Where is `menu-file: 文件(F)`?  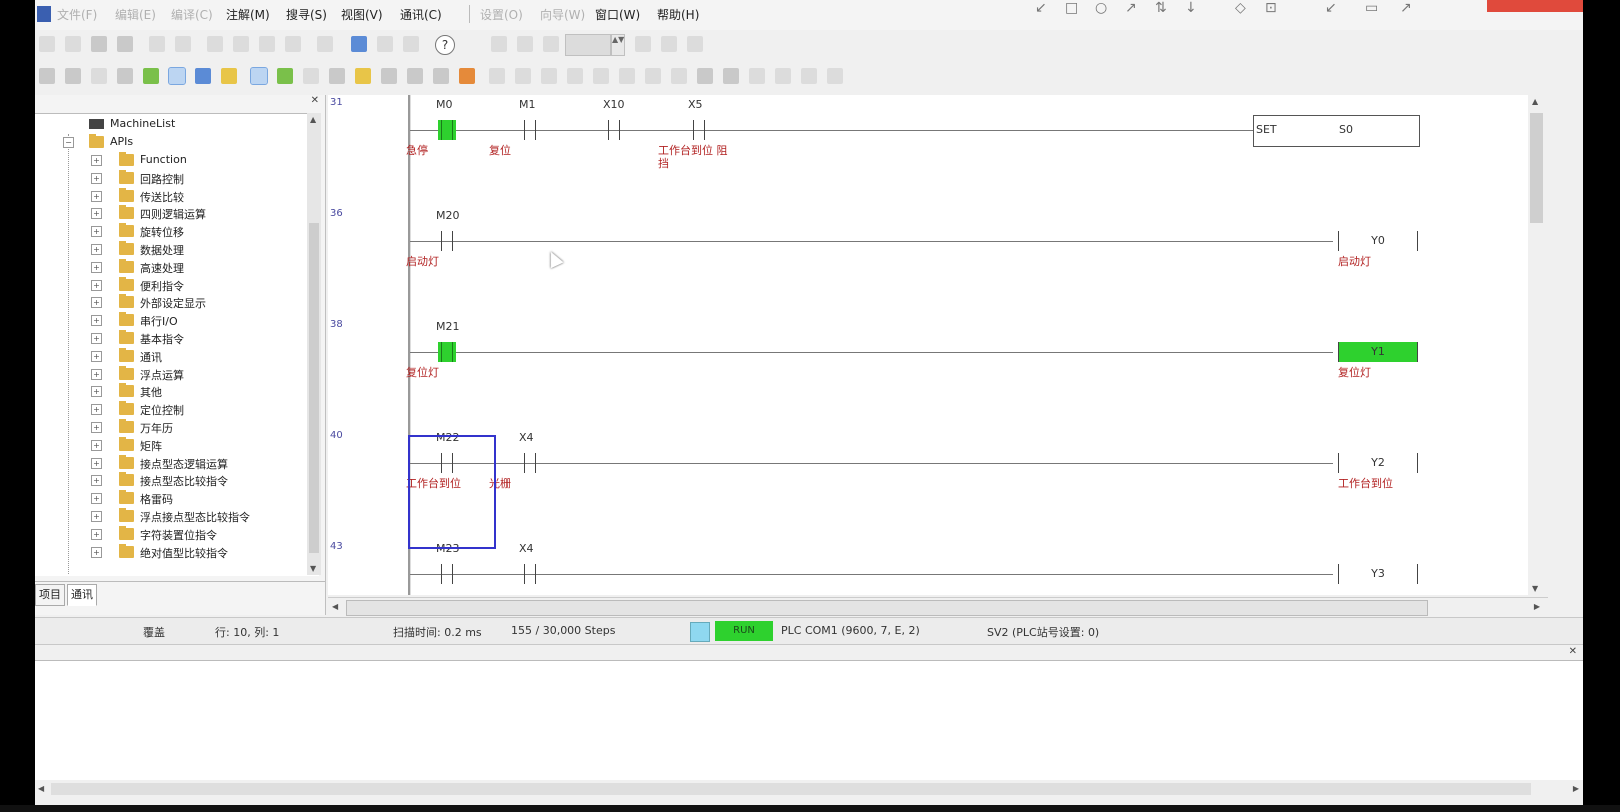
menu-file: 文件(F) is located at coordinates (77, 14).